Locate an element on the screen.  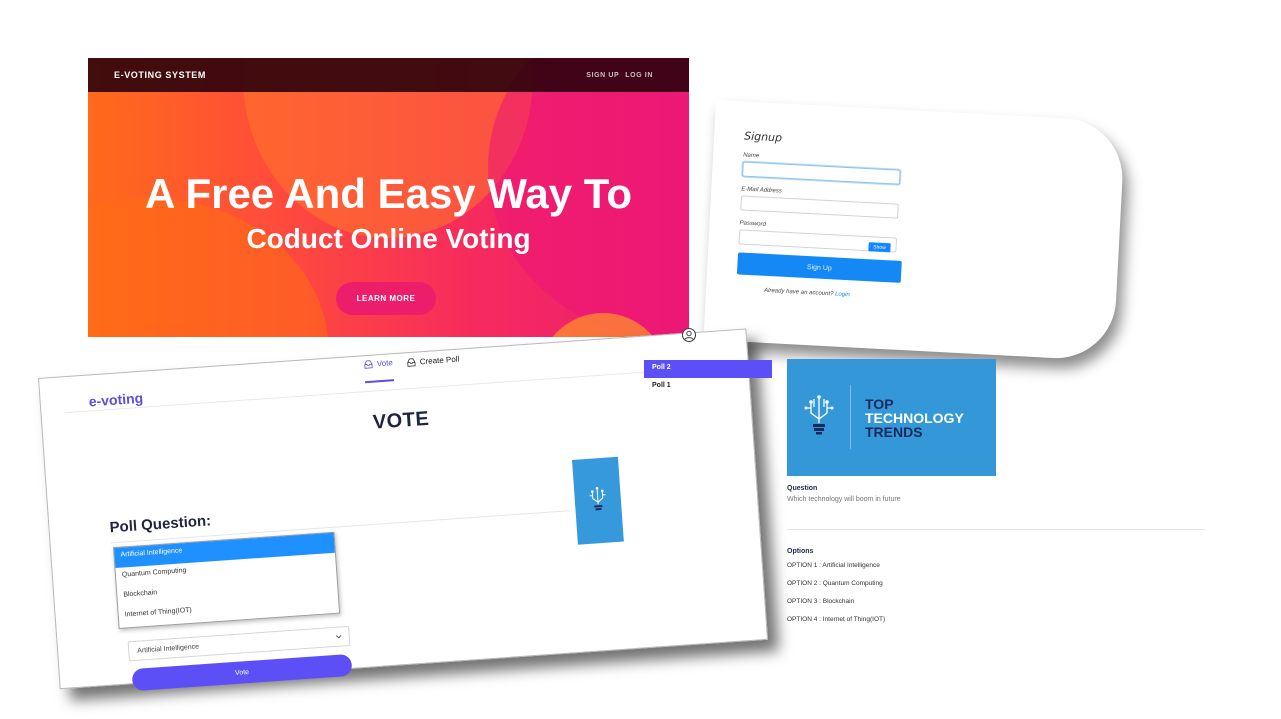
app-nav: Vote Create Poll is located at coordinates (412, 369).